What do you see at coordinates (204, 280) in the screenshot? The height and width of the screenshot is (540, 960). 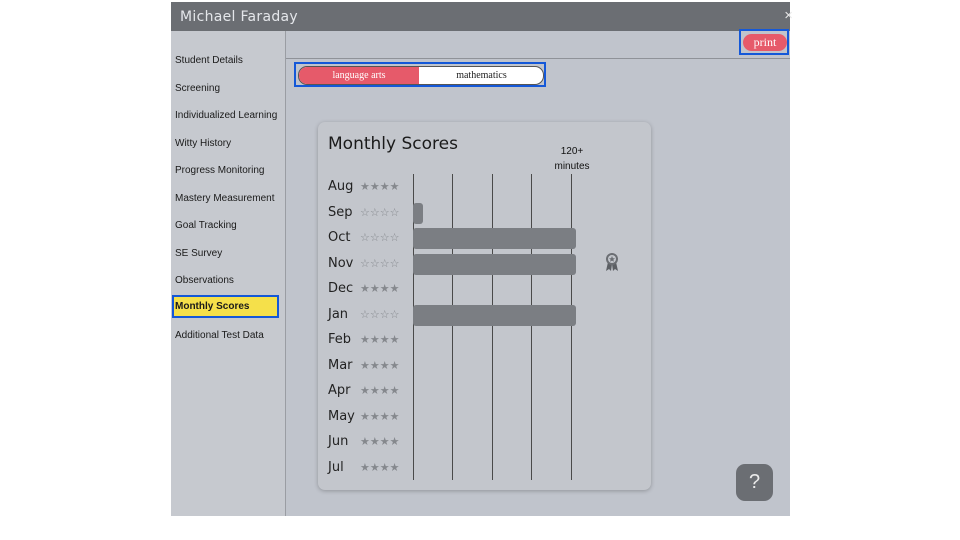 I see `sidebar-item-observations: Observations` at bounding box center [204, 280].